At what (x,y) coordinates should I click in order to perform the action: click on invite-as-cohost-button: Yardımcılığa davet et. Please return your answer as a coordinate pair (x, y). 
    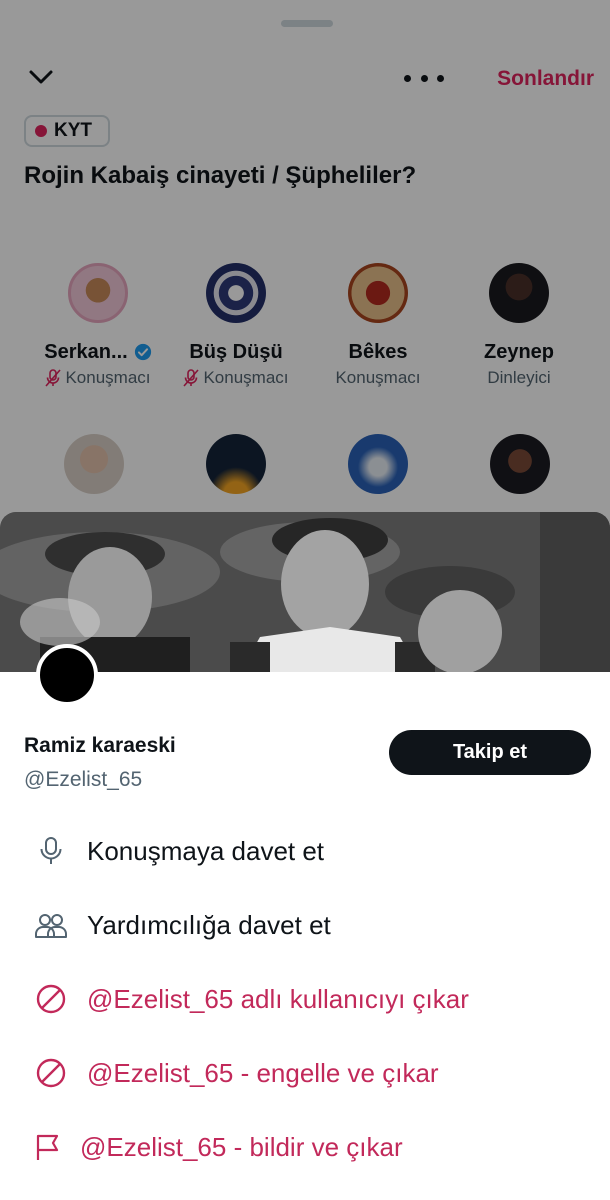
    Looking at the image, I should click on (314, 925).